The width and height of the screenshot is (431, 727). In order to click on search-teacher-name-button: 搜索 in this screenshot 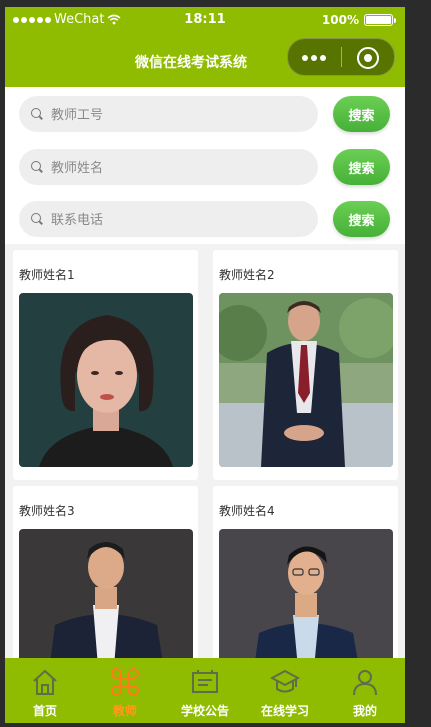, I will do `click(361, 167)`.